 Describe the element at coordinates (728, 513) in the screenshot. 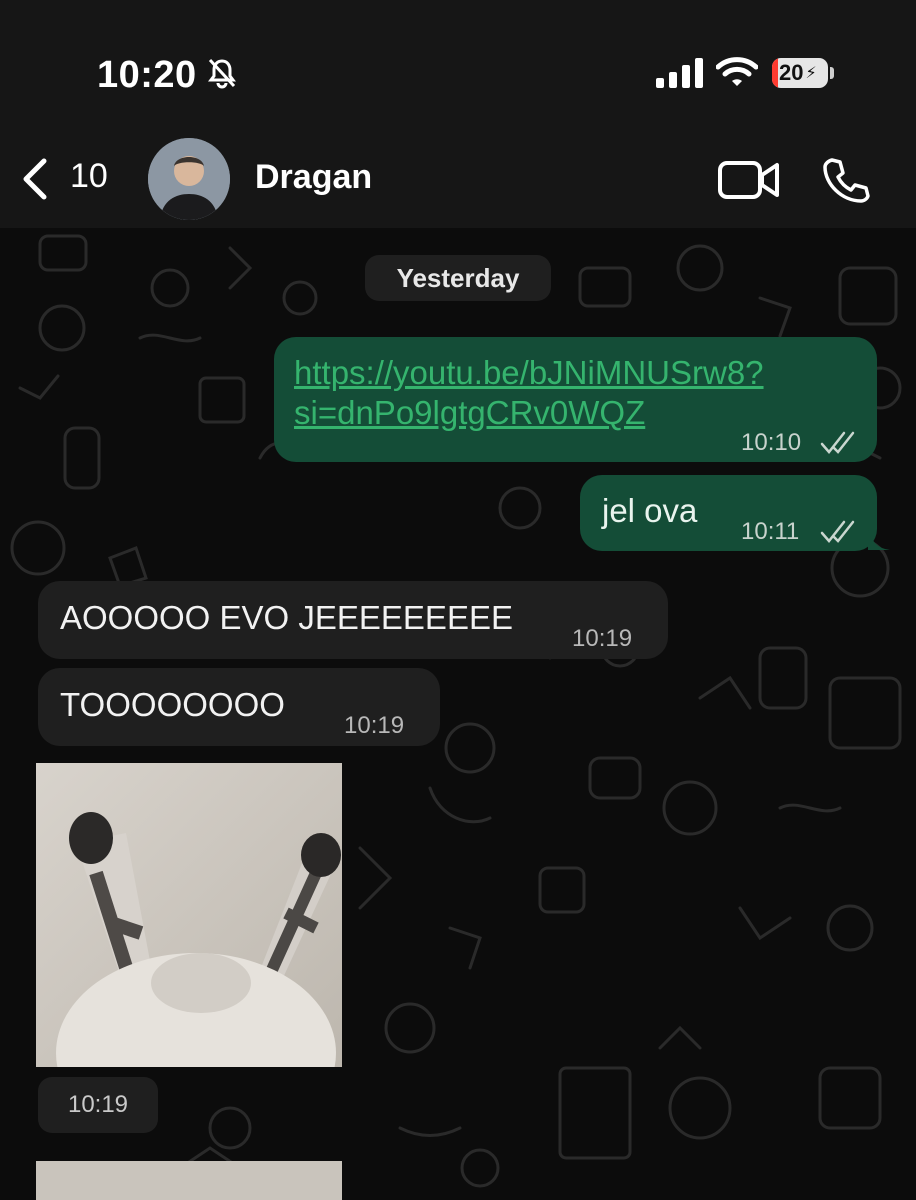

I see `outgoing-message: jel ova 10:11` at that location.